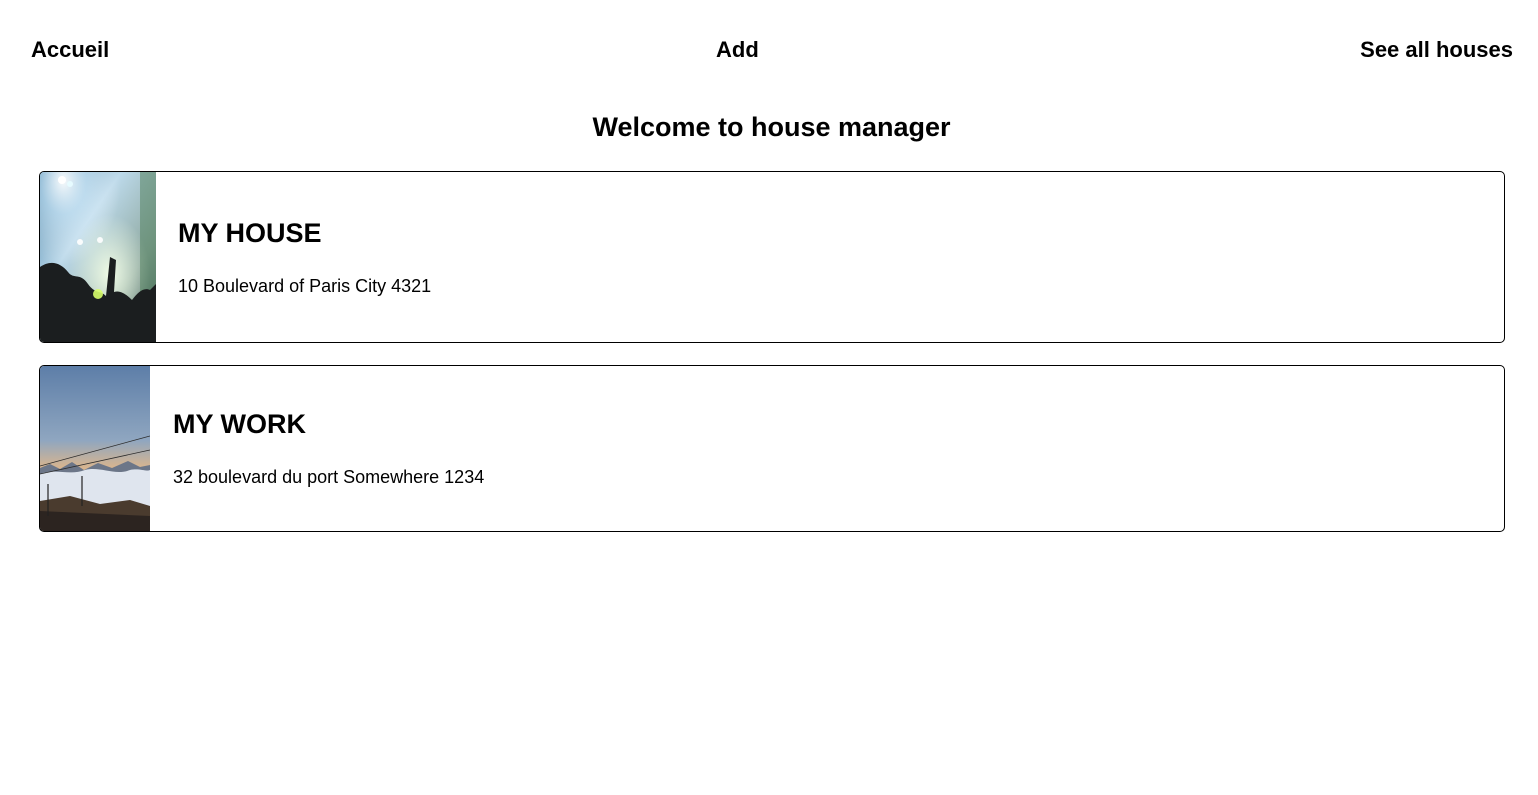  I want to click on nav-link-add: Add, so click(737, 50).